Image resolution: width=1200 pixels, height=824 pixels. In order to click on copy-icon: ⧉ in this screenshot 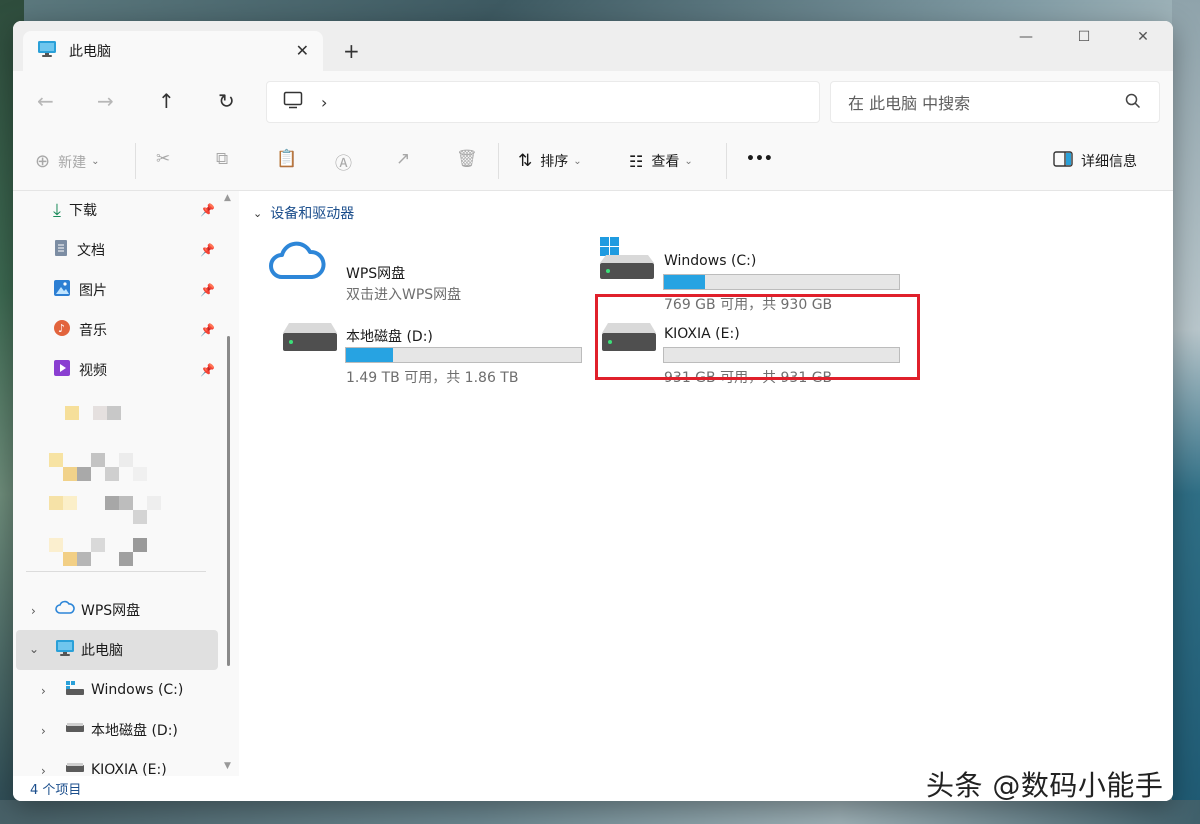, I will do `click(222, 159)`.